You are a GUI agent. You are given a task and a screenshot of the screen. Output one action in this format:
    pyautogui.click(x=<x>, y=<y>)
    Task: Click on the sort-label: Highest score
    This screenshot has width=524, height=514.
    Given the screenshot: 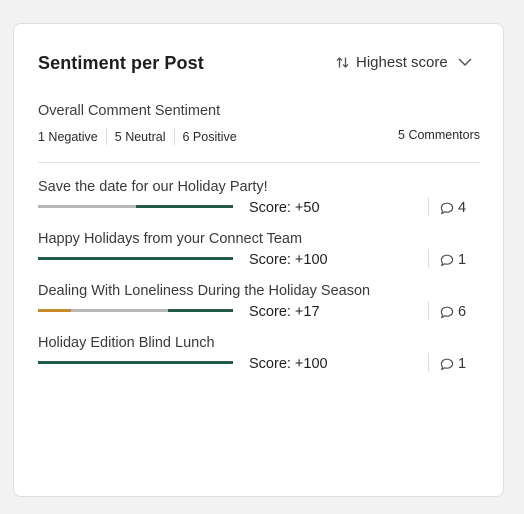 What is the action you would take?
    pyautogui.click(x=402, y=62)
    